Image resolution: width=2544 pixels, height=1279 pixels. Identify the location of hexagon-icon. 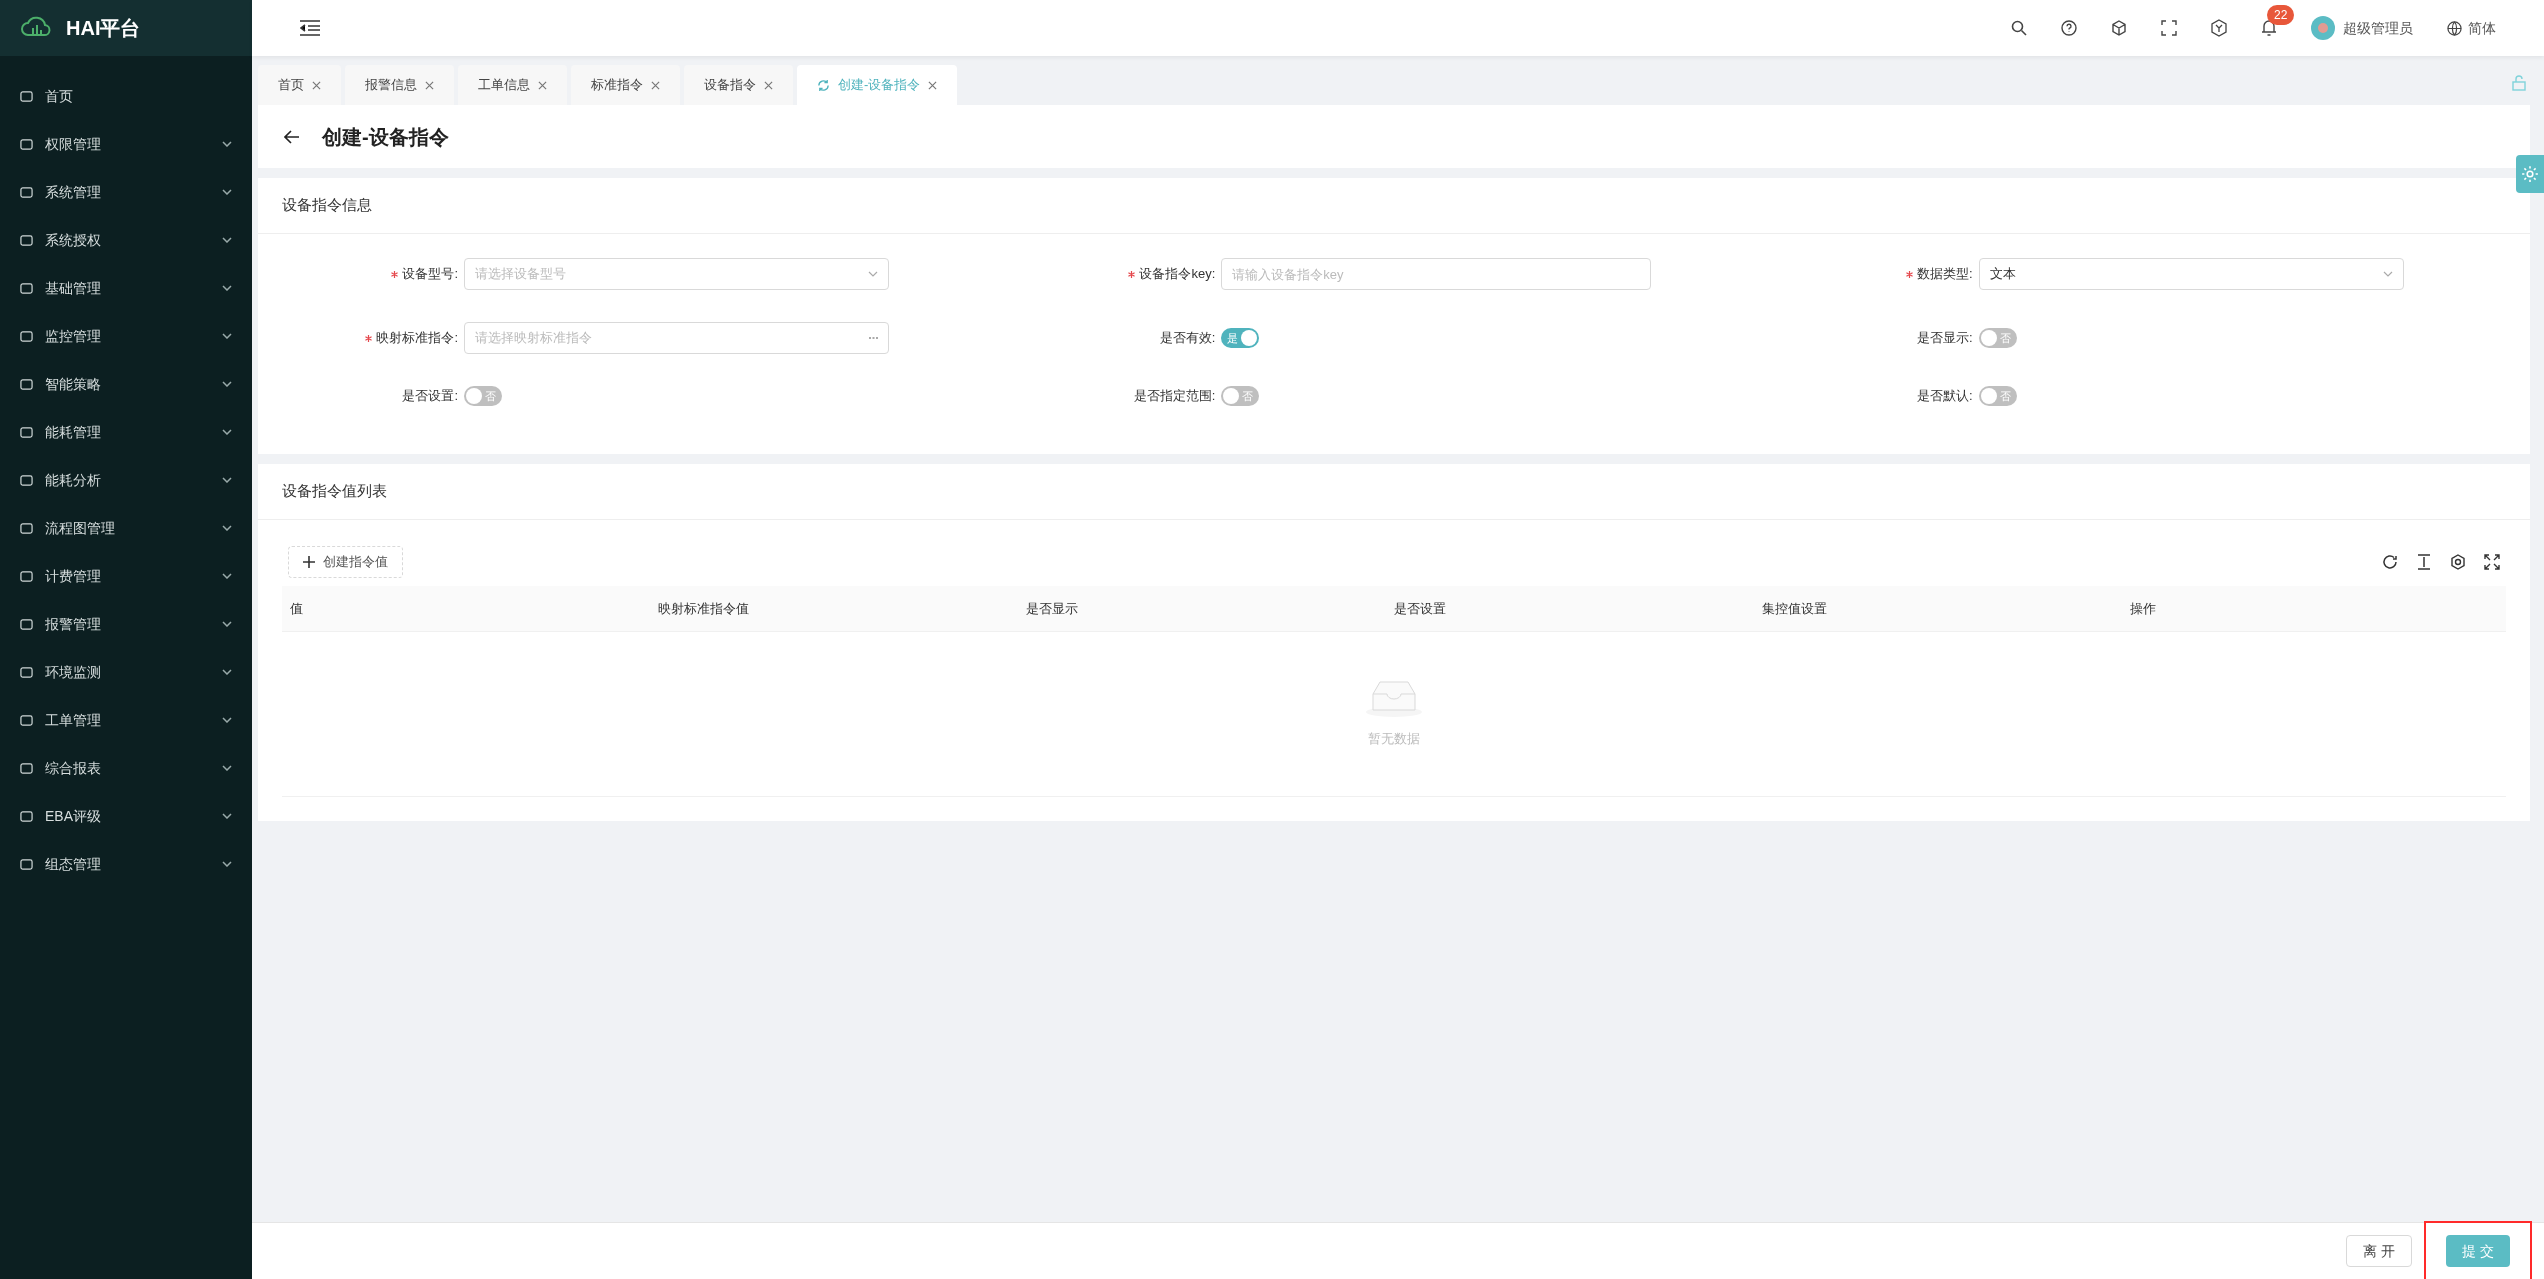
(2219, 28).